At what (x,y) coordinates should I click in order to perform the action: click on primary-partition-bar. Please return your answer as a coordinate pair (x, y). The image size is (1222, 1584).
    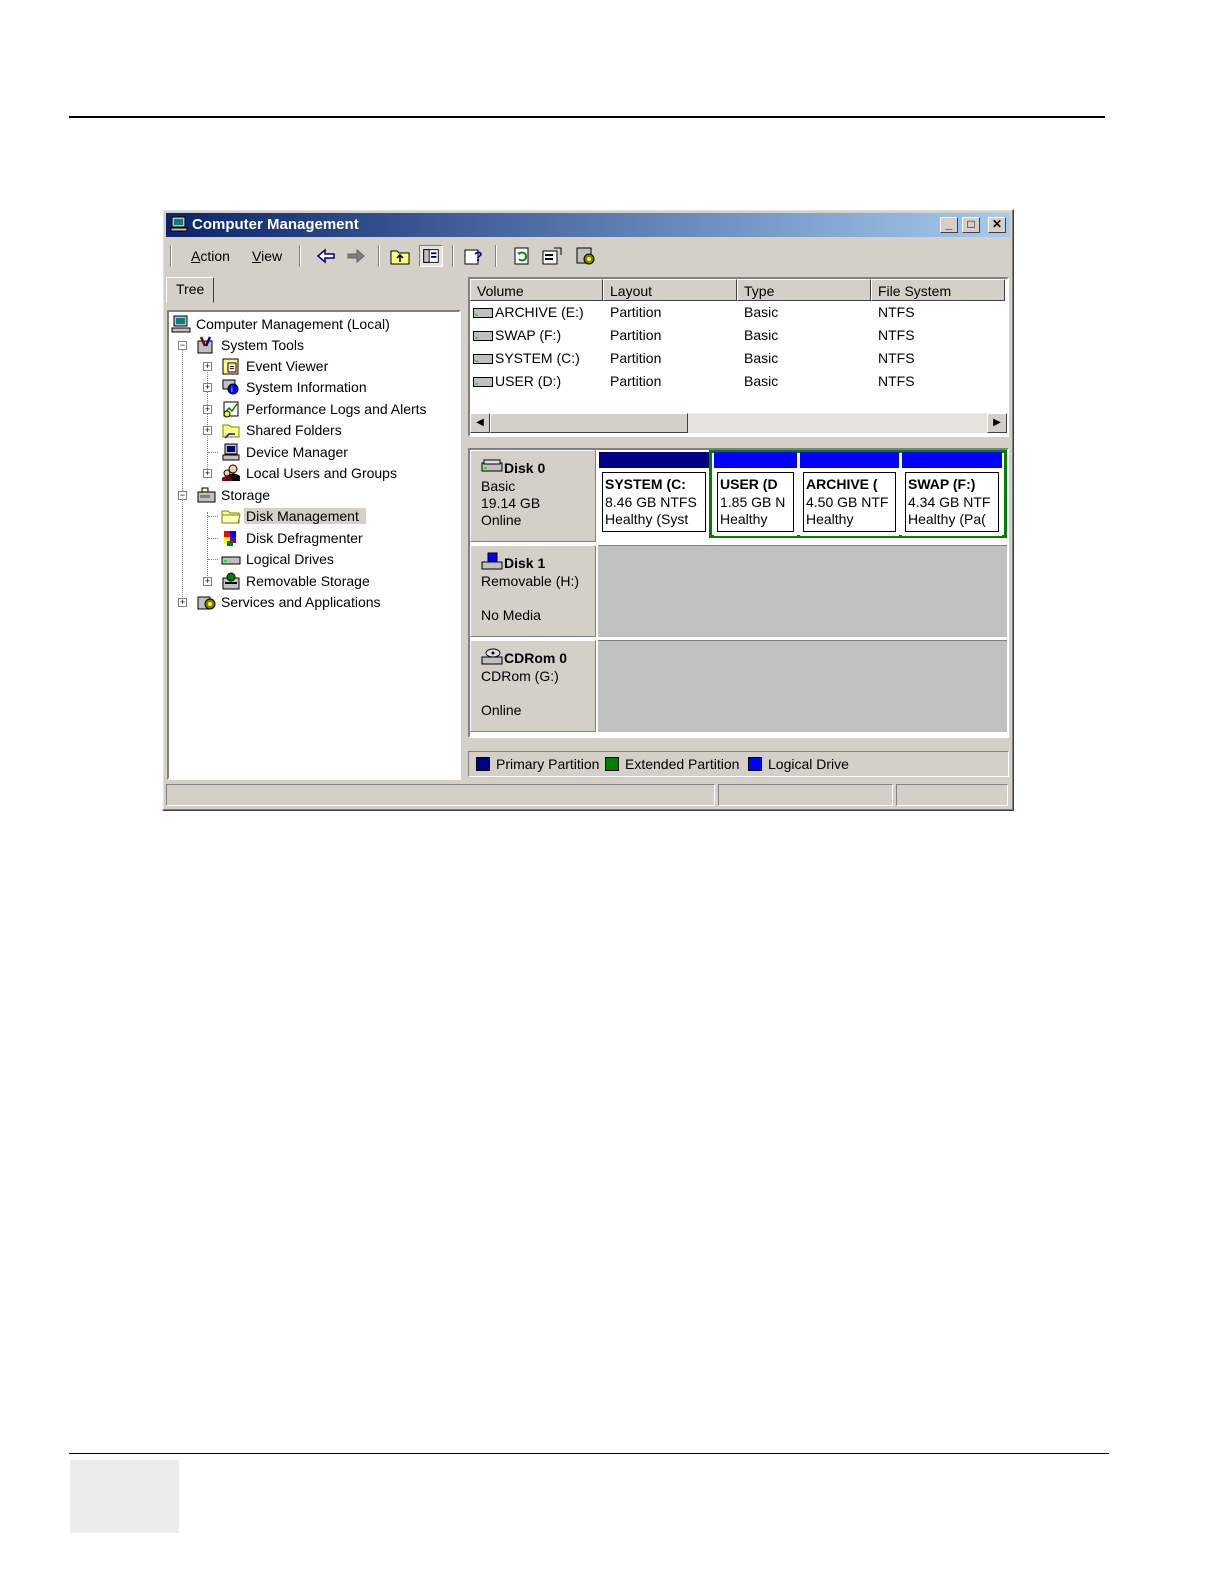
    Looking at the image, I should click on (654, 460).